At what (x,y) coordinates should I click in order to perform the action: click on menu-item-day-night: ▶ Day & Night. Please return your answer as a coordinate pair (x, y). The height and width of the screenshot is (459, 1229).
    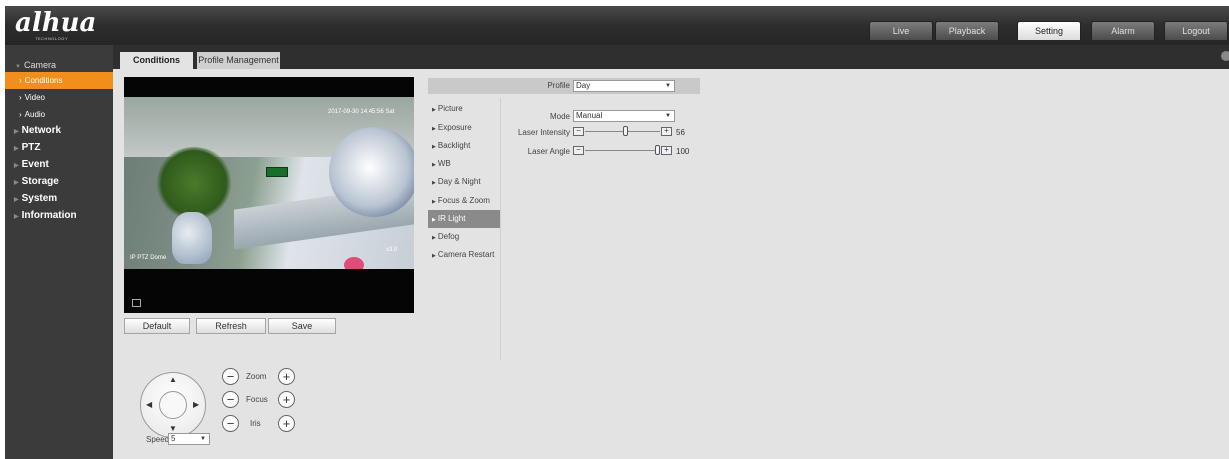
    Looking at the image, I should click on (464, 182).